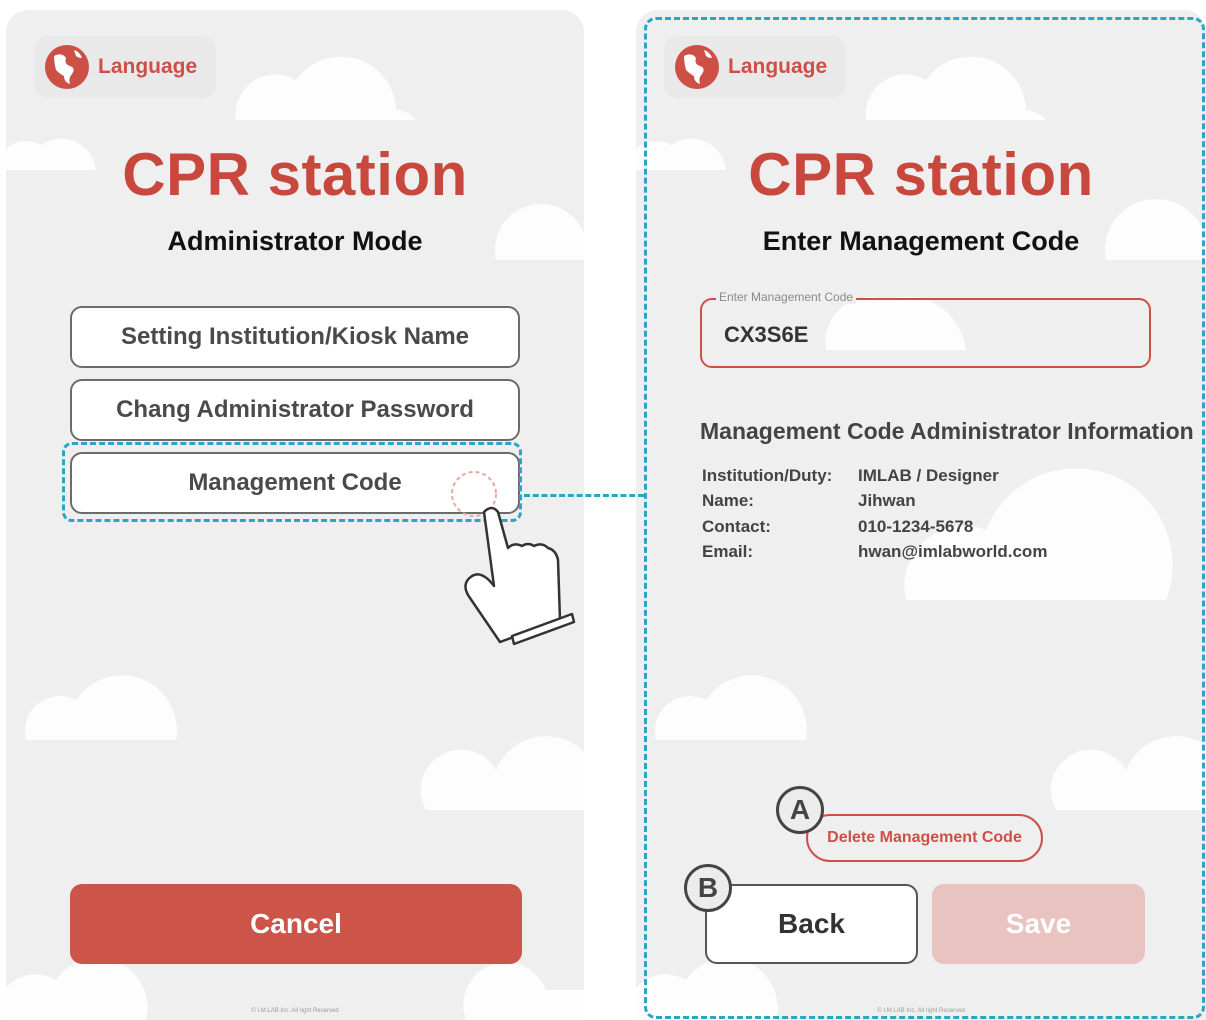 Image resolution: width=1206 pixels, height=1020 pixels. Describe the element at coordinates (296, 924) in the screenshot. I see `cancel-button: Cancel` at that location.